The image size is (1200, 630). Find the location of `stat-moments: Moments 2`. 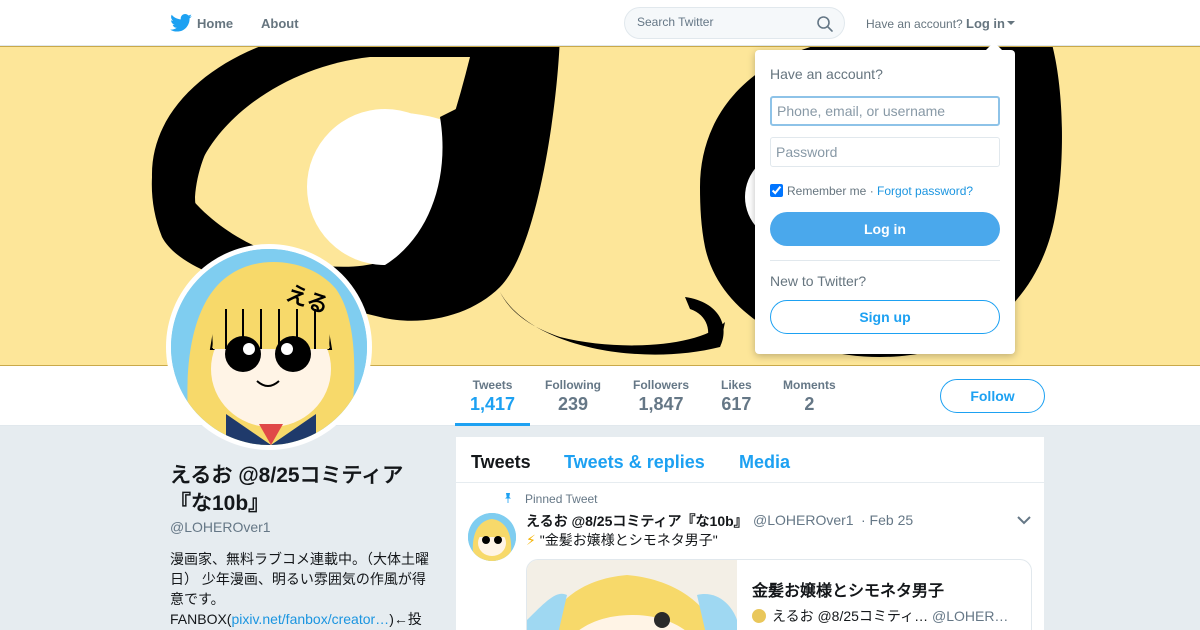

stat-moments: Moments 2 is located at coordinates (809, 396).